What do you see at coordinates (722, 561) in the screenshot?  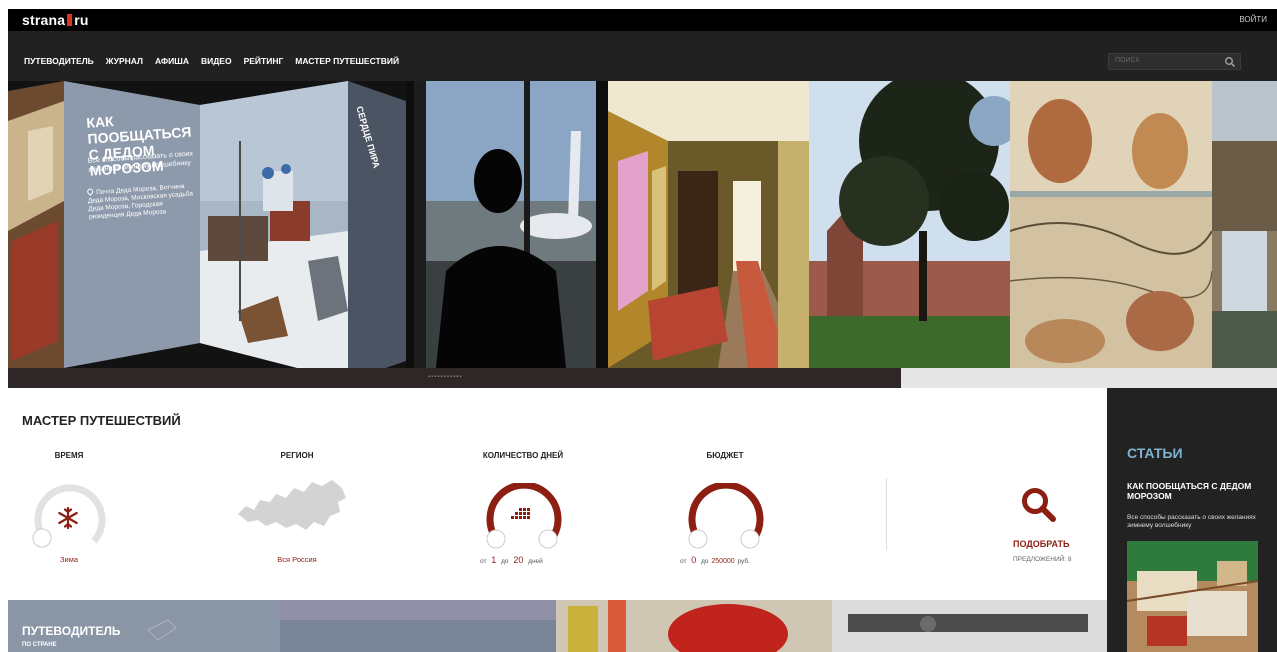 I see `budget-to-value: 250000` at bounding box center [722, 561].